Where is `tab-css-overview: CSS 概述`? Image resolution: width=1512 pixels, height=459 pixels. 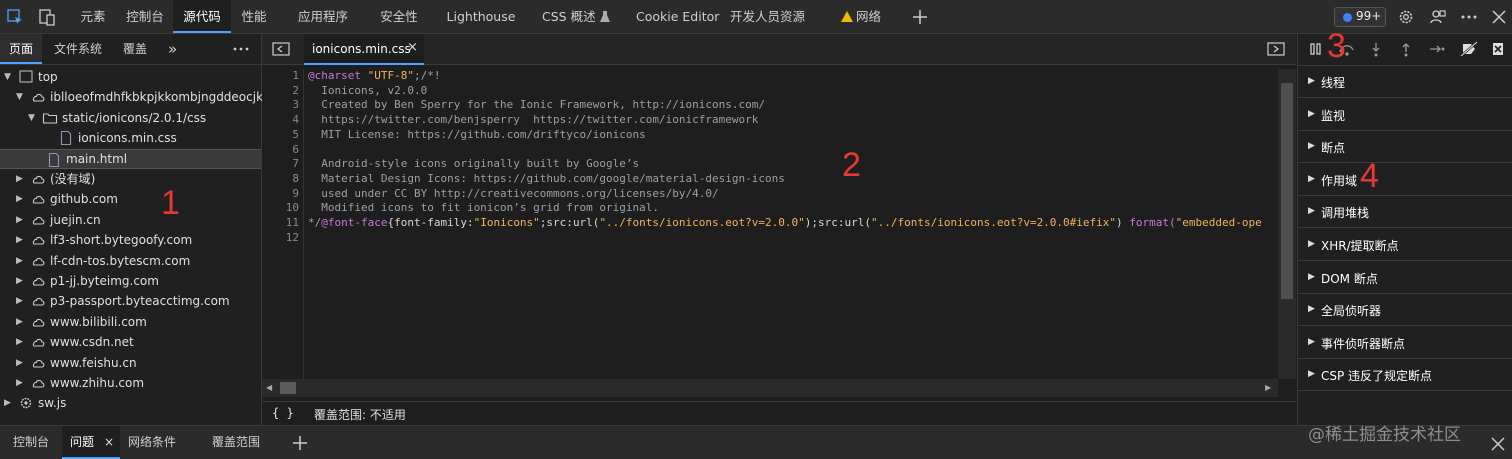
tab-css-overview: CSS 概述 is located at coordinates (570, 16).